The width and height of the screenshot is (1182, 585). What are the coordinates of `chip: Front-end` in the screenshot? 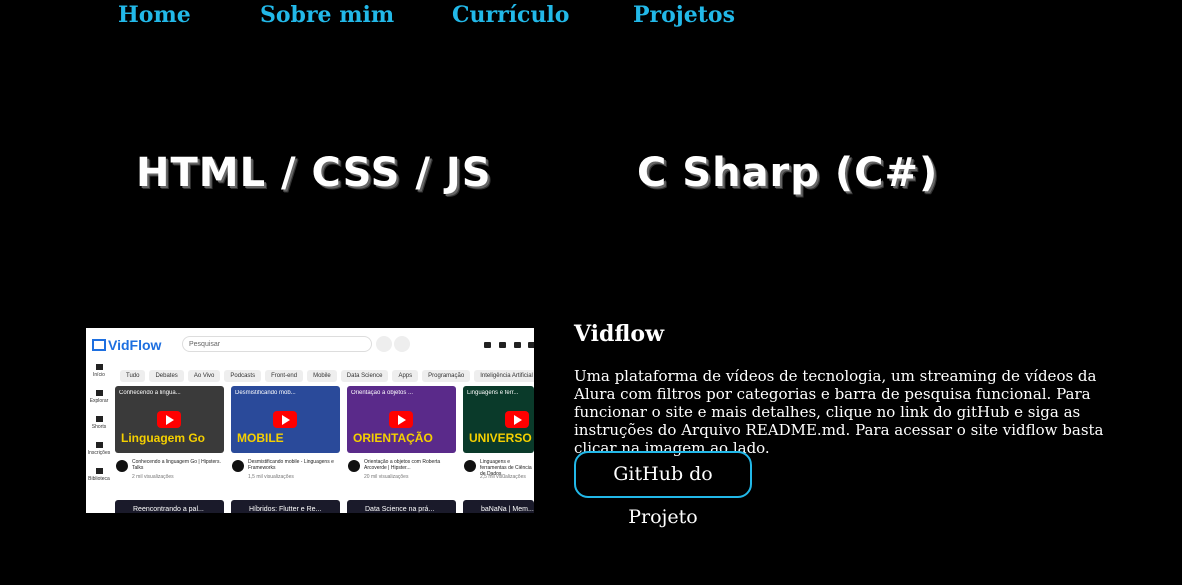 It's located at (284, 376).